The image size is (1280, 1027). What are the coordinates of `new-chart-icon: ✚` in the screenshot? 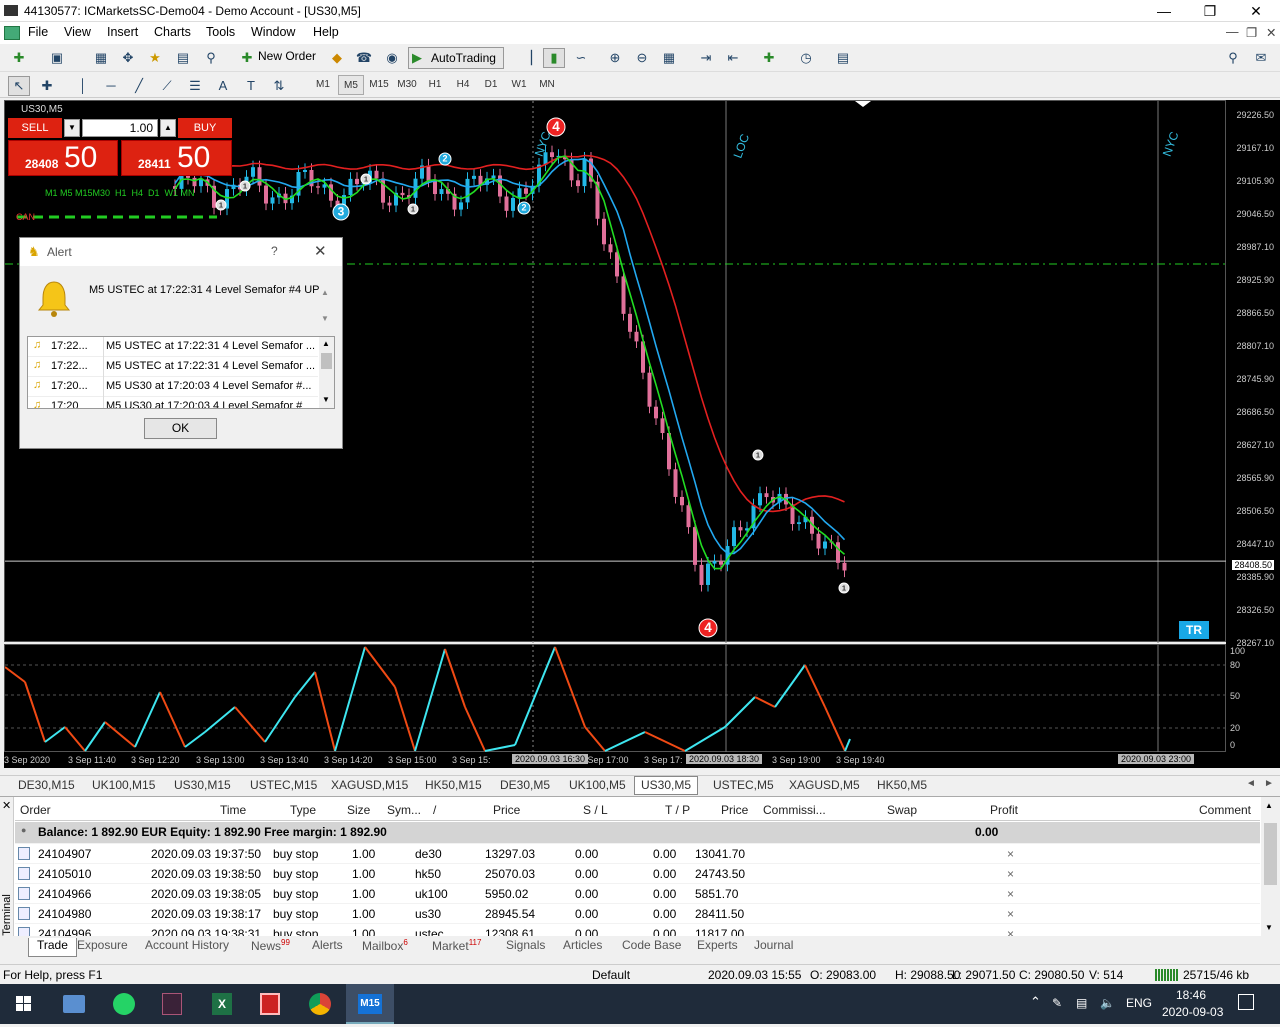 It's located at (19, 58).